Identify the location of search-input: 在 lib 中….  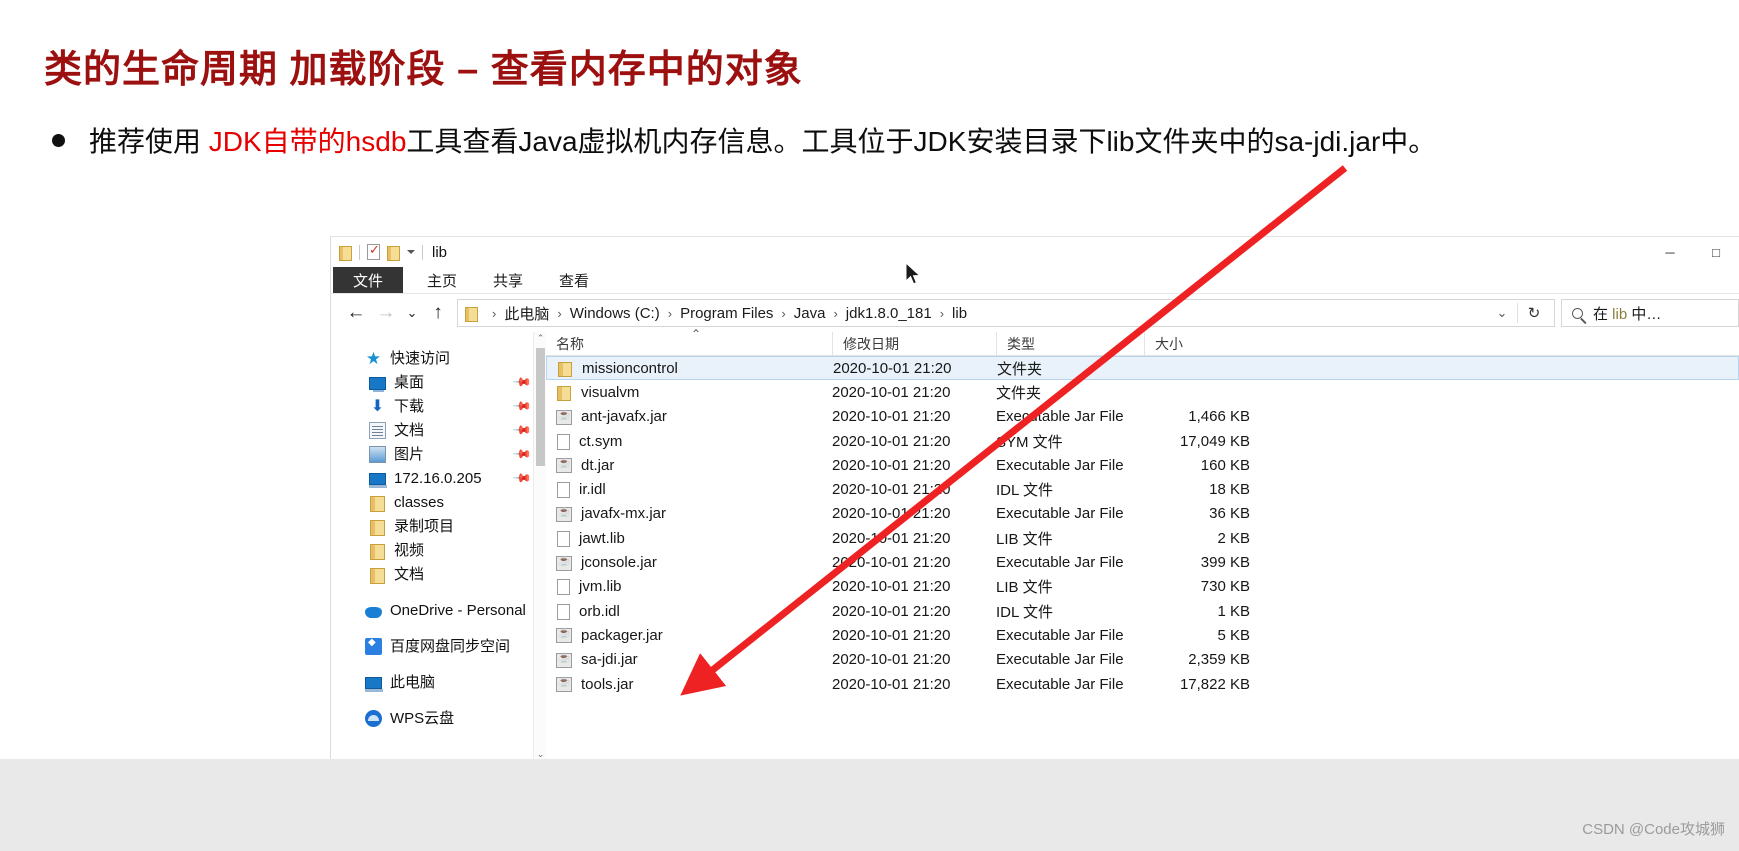
(1650, 313).